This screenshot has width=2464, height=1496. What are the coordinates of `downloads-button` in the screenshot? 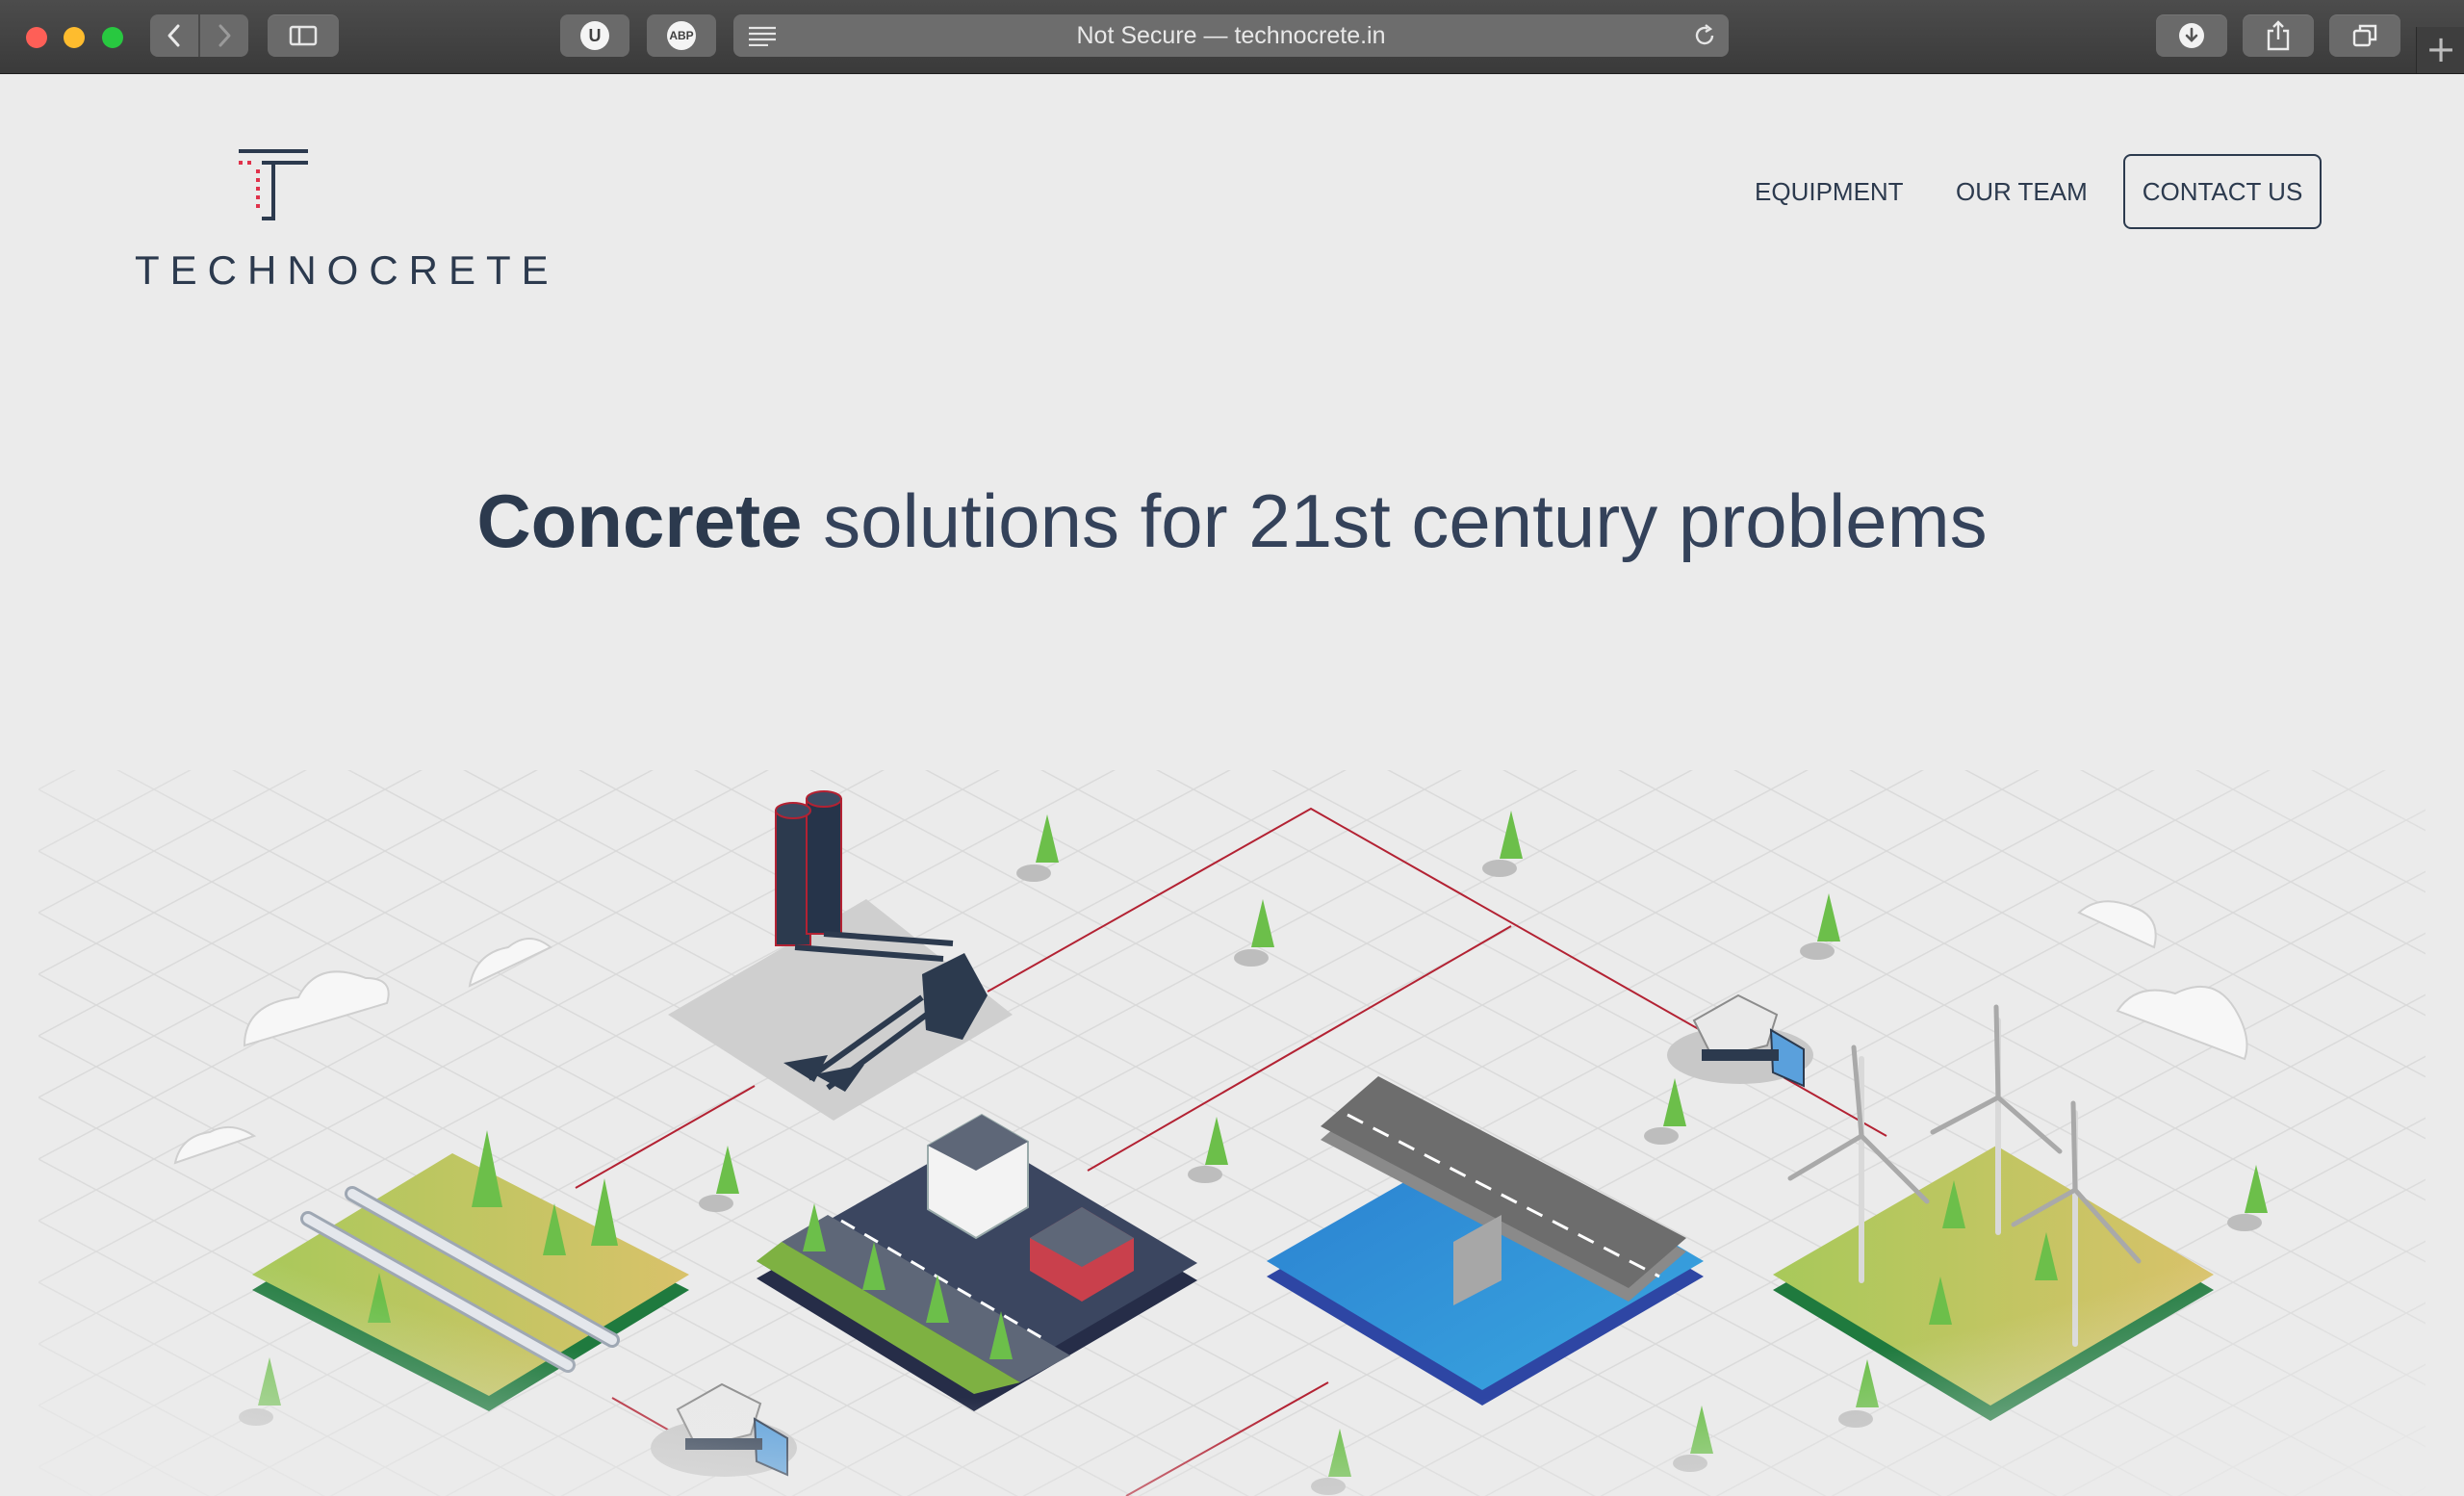 It's located at (2191, 35).